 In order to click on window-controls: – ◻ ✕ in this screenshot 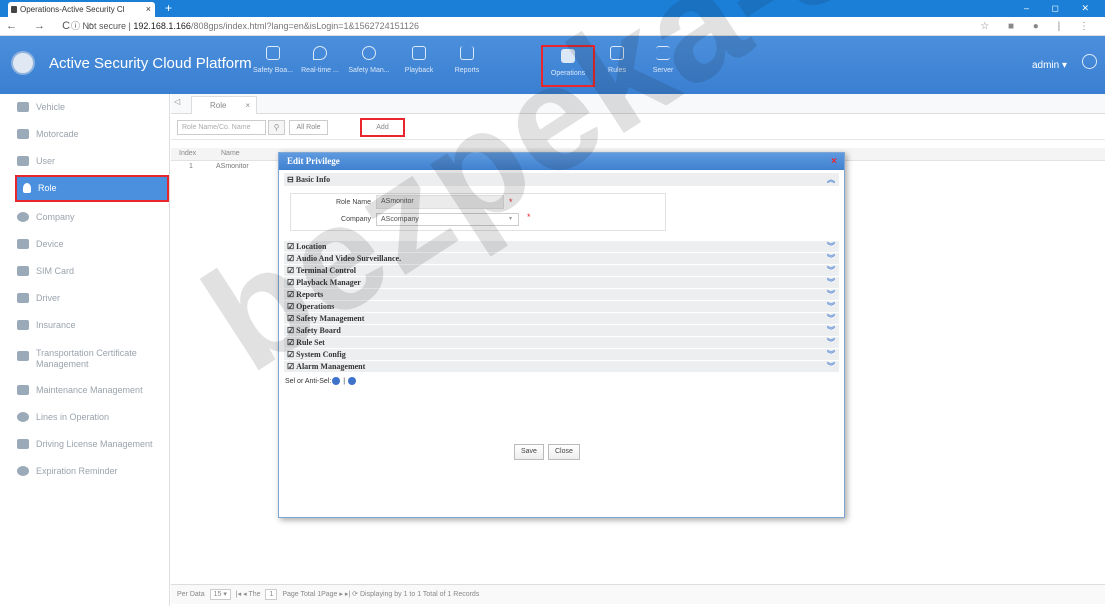, I will do `click(1061, 8)`.